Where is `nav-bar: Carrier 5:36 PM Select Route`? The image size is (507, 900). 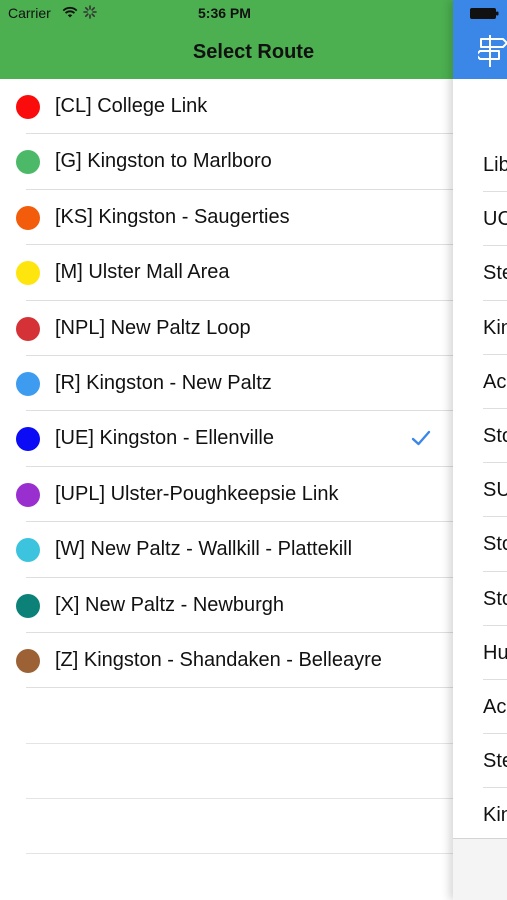 nav-bar: Carrier 5:36 PM Select Route is located at coordinates (226, 39).